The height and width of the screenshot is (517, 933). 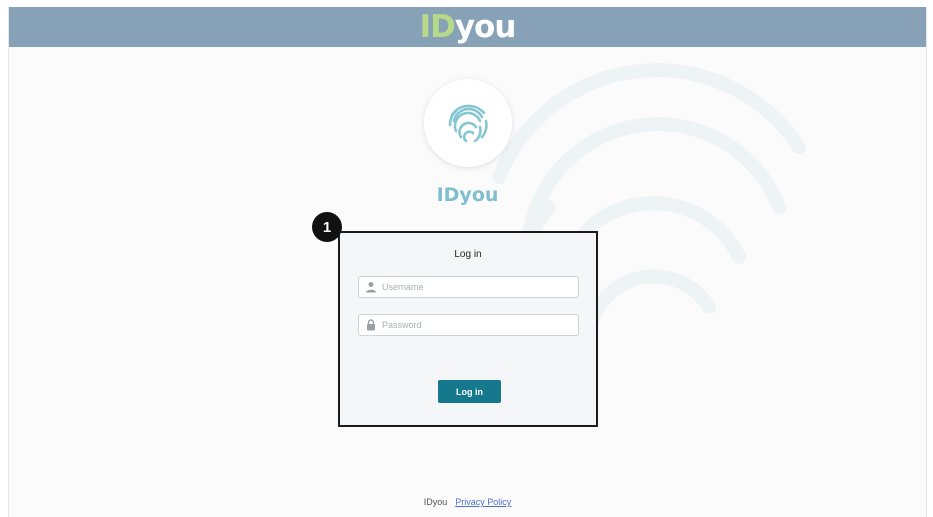 What do you see at coordinates (485, 26) in the screenshot?
I see `logo-you-part: you` at bounding box center [485, 26].